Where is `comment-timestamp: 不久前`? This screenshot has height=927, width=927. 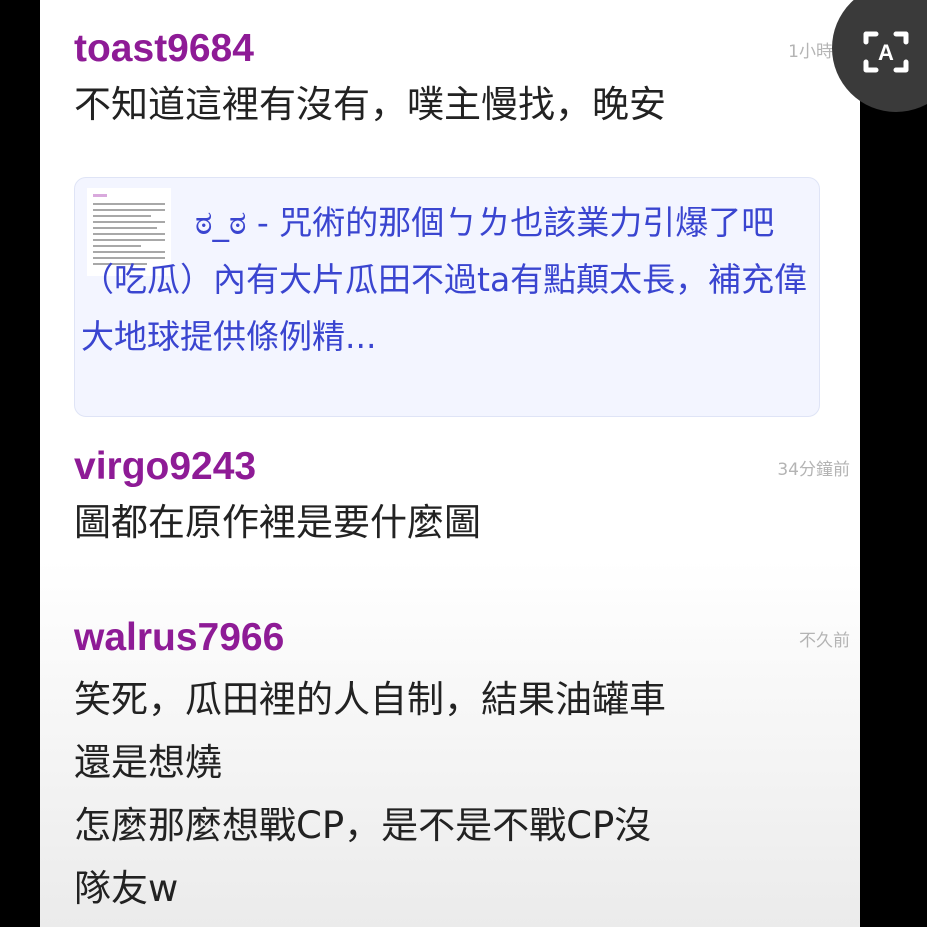 comment-timestamp: 不久前 is located at coordinates (824, 641).